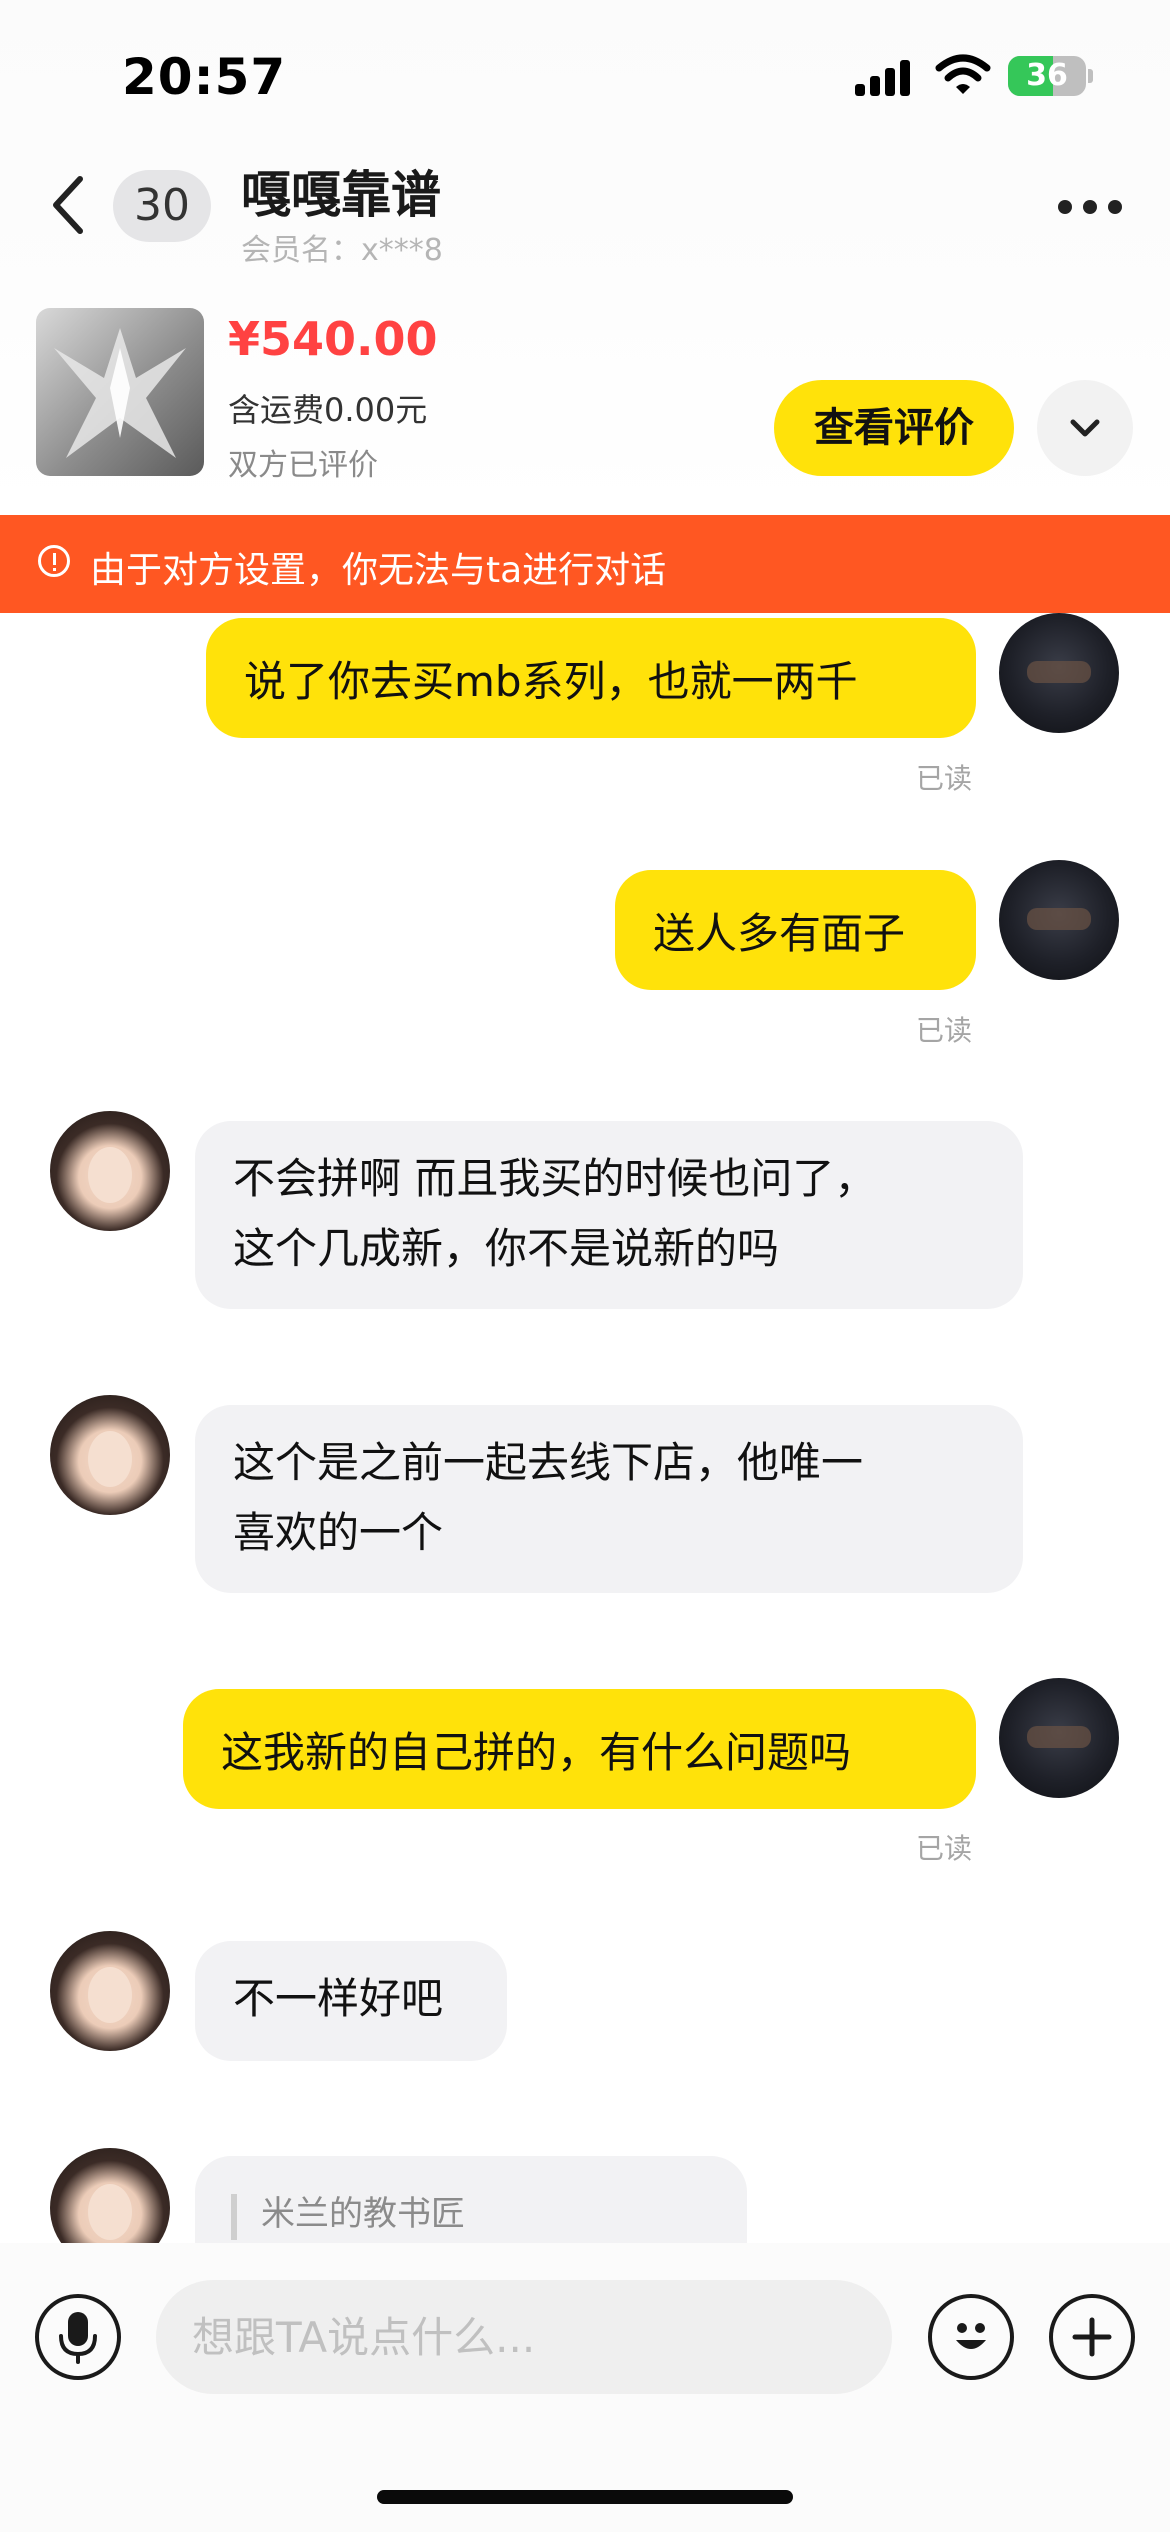  I want to click on expand-button, so click(1085, 428).